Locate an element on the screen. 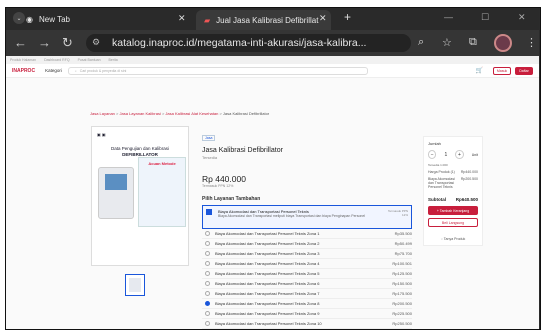 Image resolution: width=551 pixels, height=330 pixels. breadcrumb-item: Jasa Kalibrasi Alat Kesehatan is located at coordinates (191, 113).